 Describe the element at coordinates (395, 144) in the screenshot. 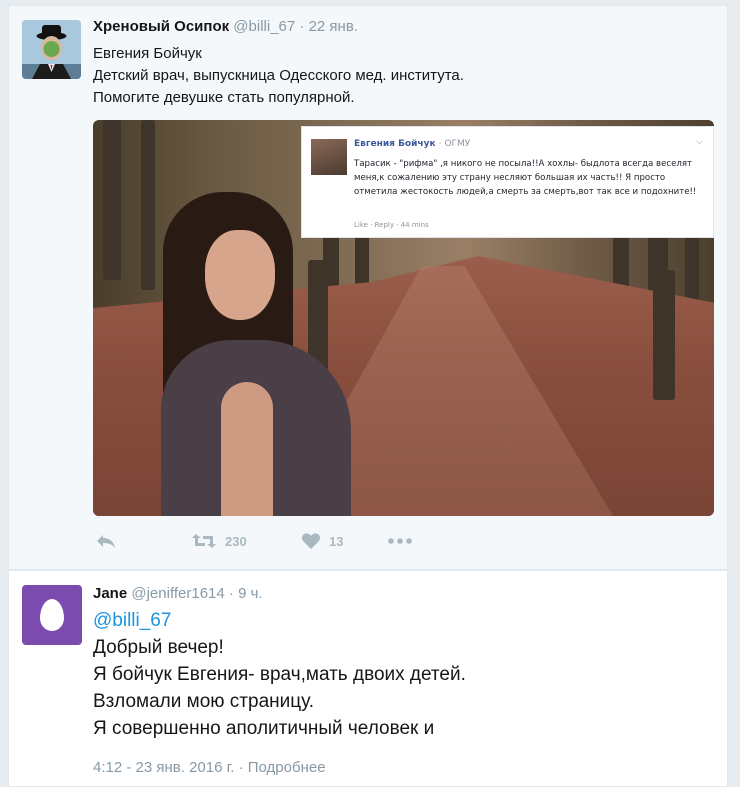

I see `fb-author-name: Евгения Бойчук` at that location.